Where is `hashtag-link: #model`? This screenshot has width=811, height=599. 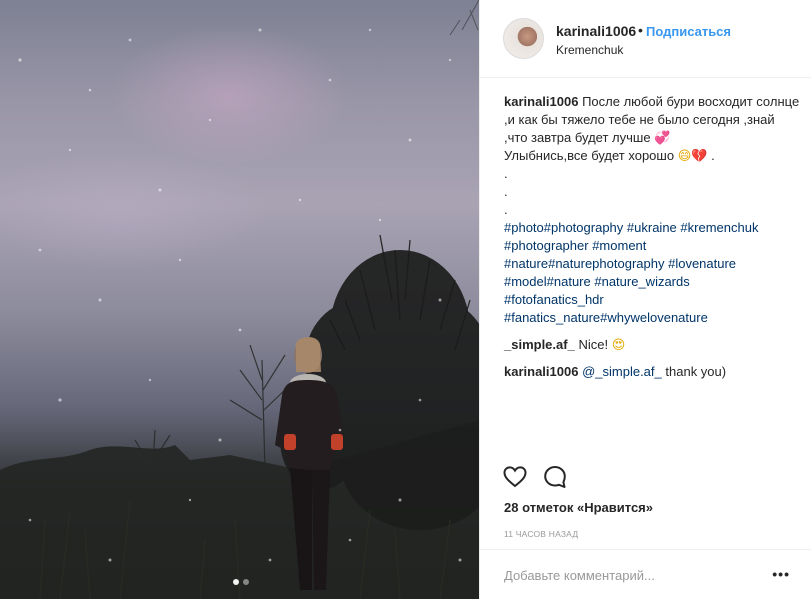 hashtag-link: #model is located at coordinates (525, 281).